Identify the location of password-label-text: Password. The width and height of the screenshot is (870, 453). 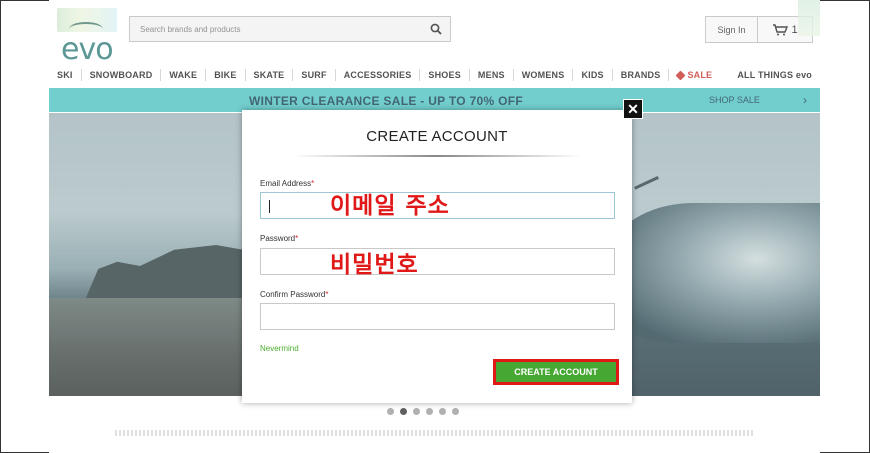
(278, 238).